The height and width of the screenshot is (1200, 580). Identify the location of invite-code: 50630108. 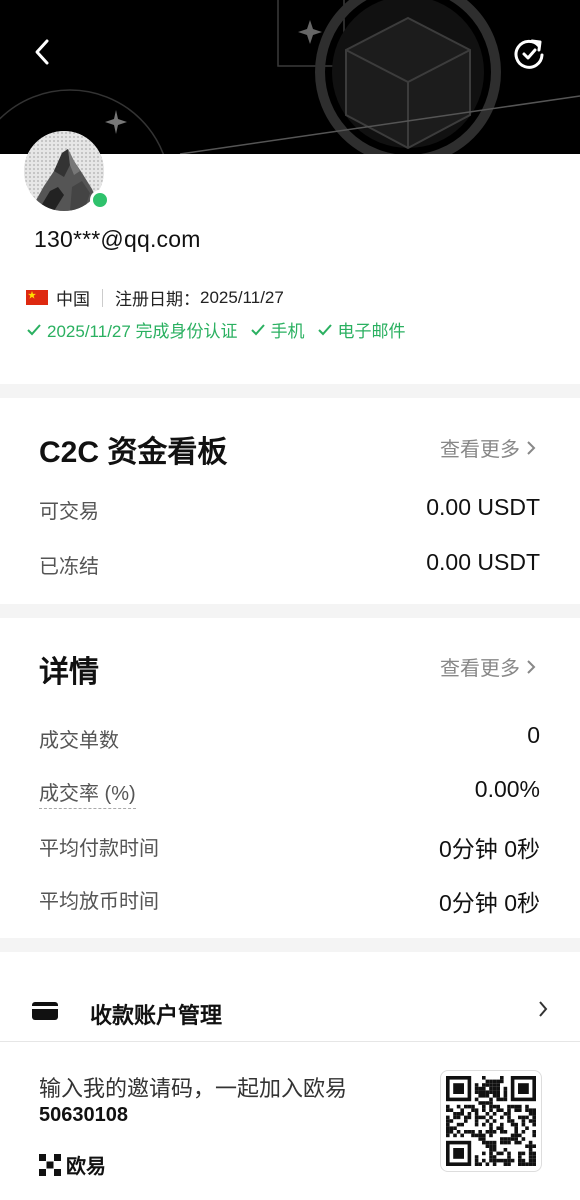
(83, 1115).